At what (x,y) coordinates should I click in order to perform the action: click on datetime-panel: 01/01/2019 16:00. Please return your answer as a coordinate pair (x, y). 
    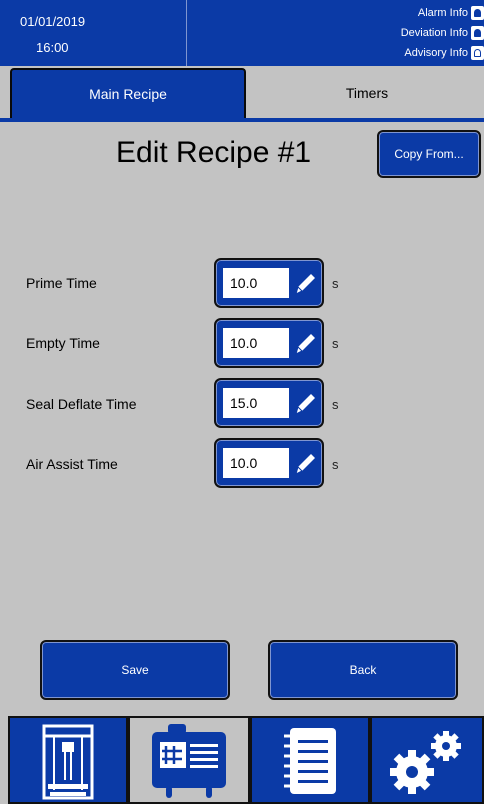
    Looking at the image, I should click on (93, 33).